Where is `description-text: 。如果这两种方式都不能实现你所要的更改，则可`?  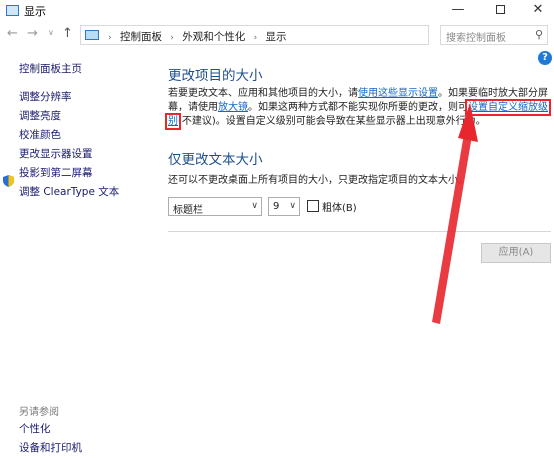 description-text: 。如果这两种方式都不能实现你所要的更改，则可 is located at coordinates (358, 107).